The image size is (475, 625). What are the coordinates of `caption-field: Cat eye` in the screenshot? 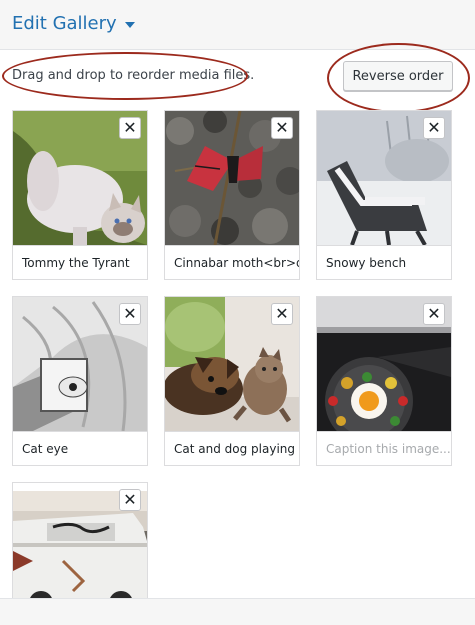 It's located at (80, 448).